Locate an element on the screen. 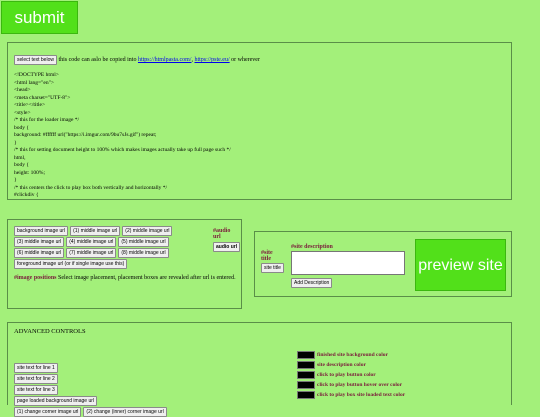 Image resolution: width=540 pixels, height=417 pixels. corner-image-1-button: (1) change corner image url is located at coordinates (48, 412).